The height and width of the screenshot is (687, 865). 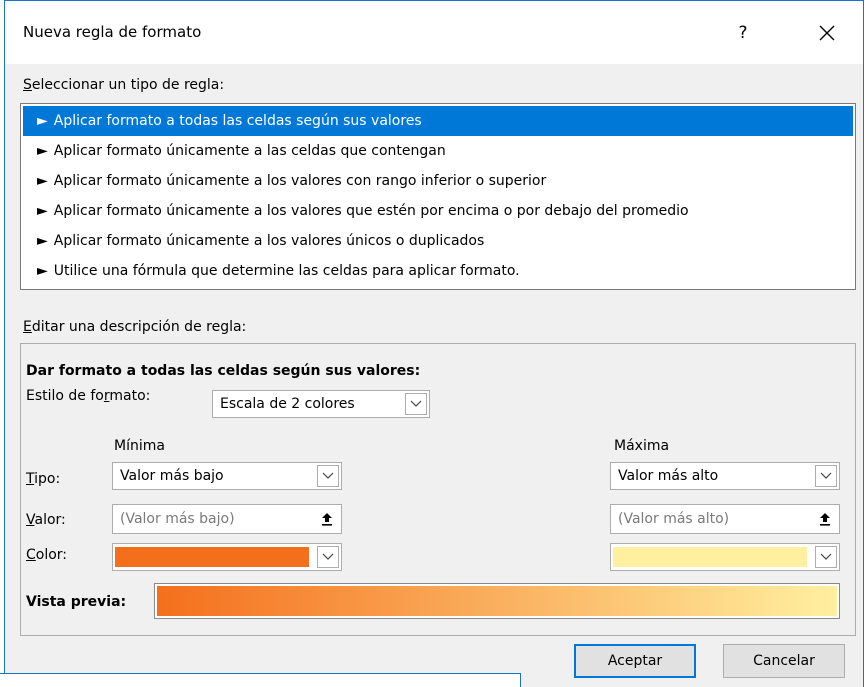 What do you see at coordinates (227, 476) in the screenshot?
I see `min-type-select: Valor más bajo` at bounding box center [227, 476].